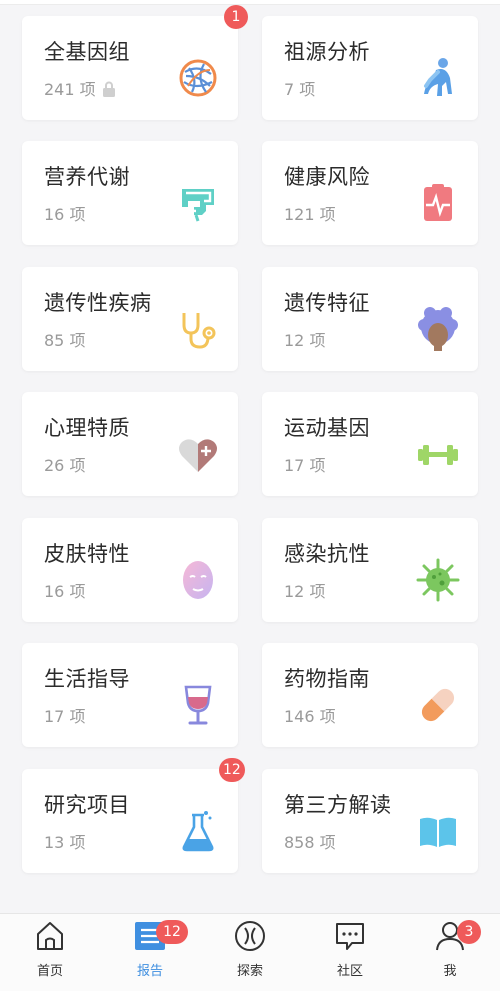 This screenshot has height=991, width=500. What do you see at coordinates (149, 971) in the screenshot?
I see `tab-label: 报告` at bounding box center [149, 971].